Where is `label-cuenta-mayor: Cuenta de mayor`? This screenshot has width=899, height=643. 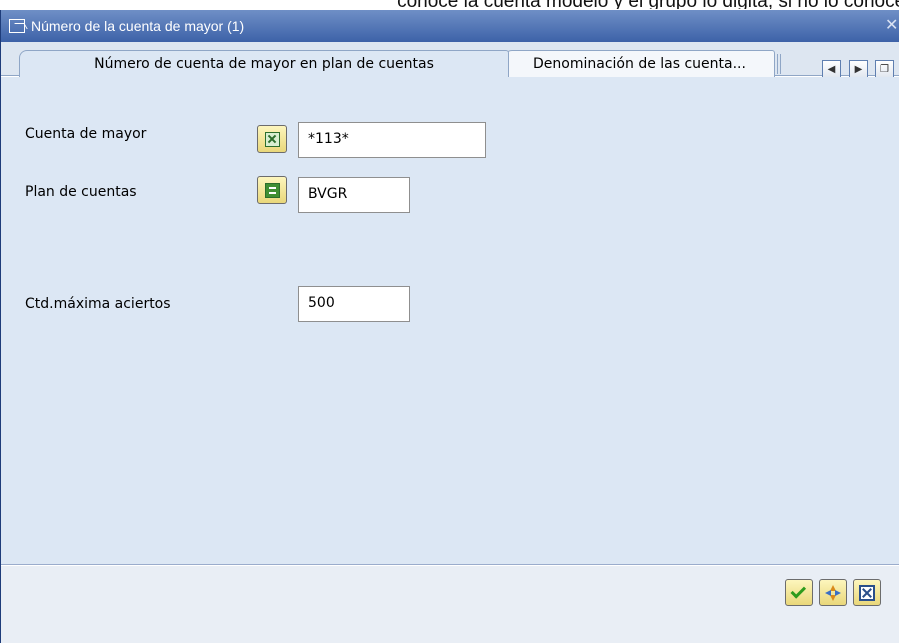 label-cuenta-mayor: Cuenta de mayor is located at coordinates (86, 134).